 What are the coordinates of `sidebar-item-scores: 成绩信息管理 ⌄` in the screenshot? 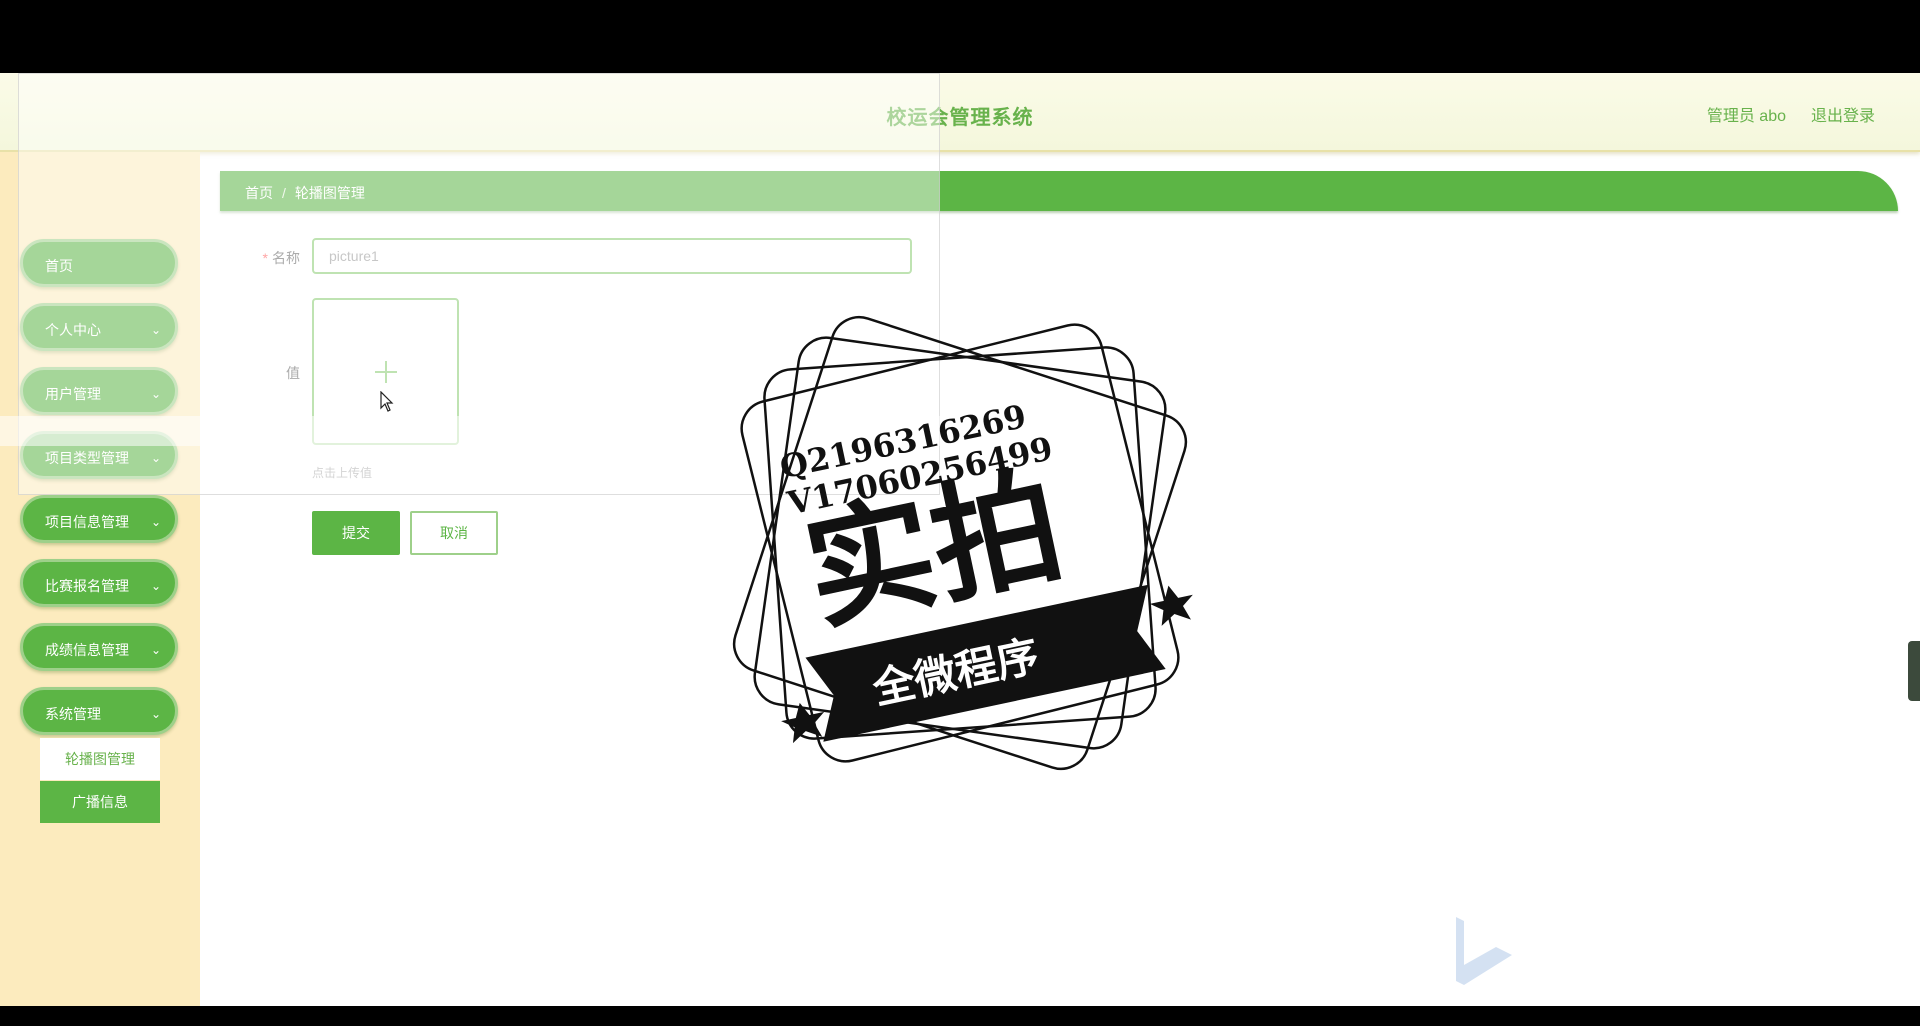 It's located at (99, 647).